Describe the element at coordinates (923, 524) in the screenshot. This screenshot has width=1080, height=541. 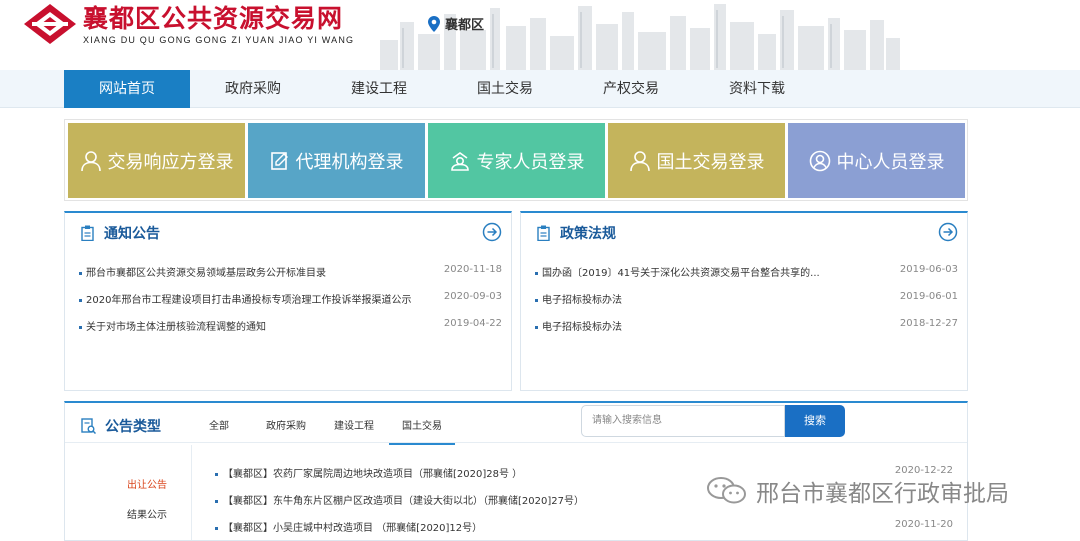
I see `list-item-date: 2020-11-20` at that location.